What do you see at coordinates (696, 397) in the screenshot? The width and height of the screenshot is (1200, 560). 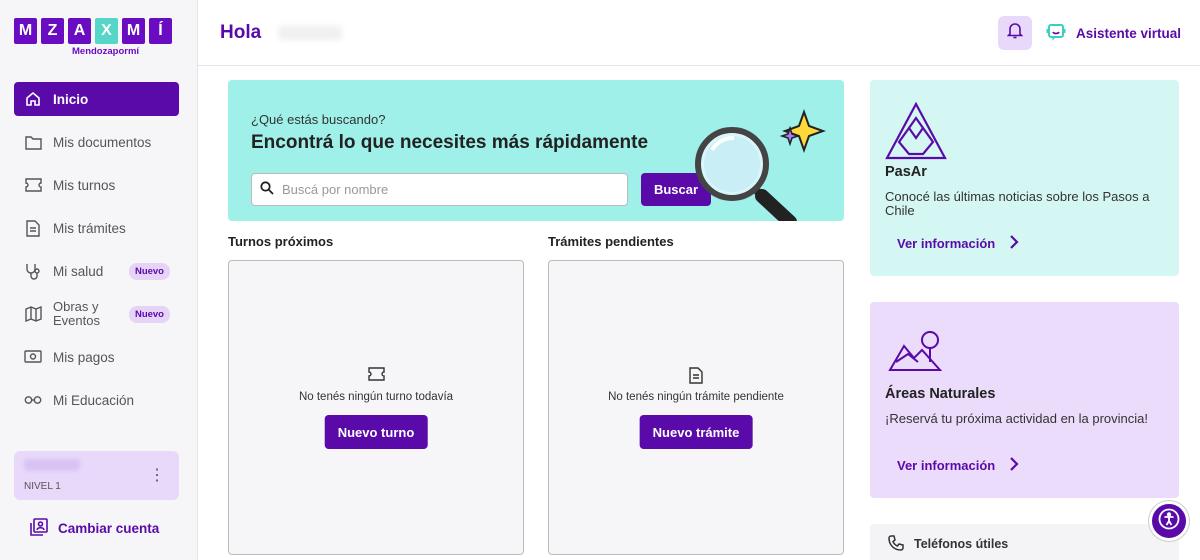 I see `tramites-empty-message: No tenés ningún trámite pendiente` at bounding box center [696, 397].